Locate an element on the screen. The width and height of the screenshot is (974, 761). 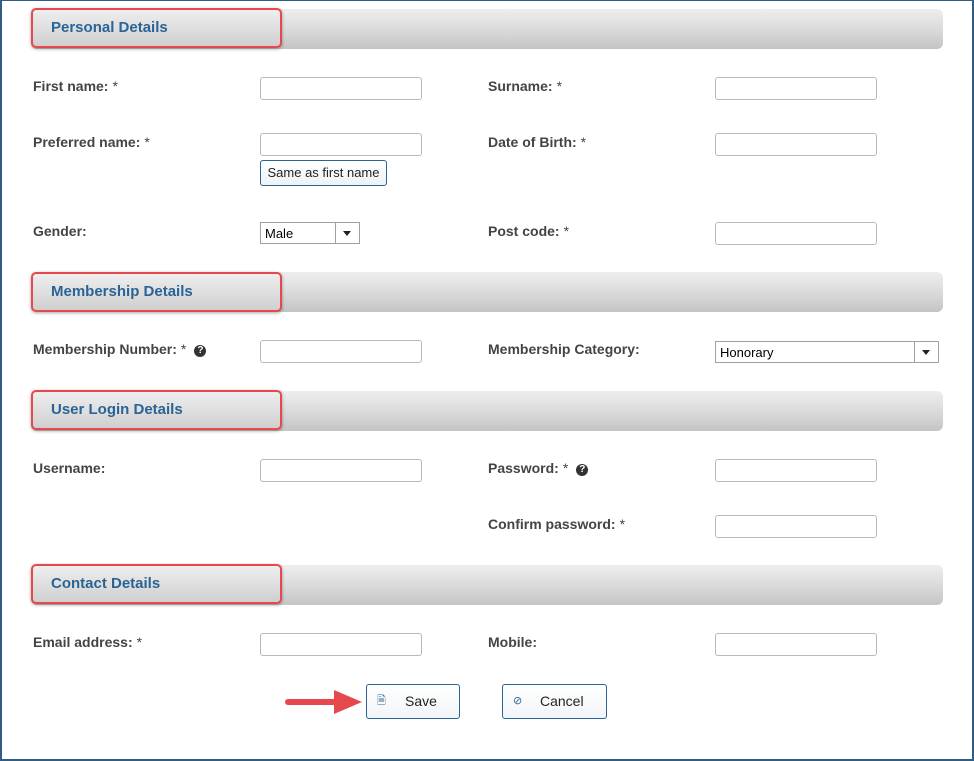
confirm-password-label: Confirm password: * is located at coordinates (557, 524).